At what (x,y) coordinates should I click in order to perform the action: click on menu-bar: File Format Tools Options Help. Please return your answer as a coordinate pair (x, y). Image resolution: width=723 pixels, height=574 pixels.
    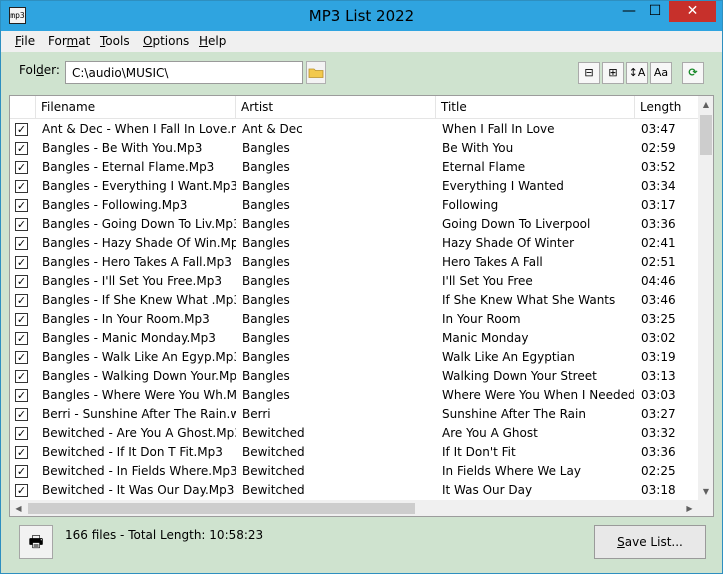
    Looking at the image, I should click on (361, 41).